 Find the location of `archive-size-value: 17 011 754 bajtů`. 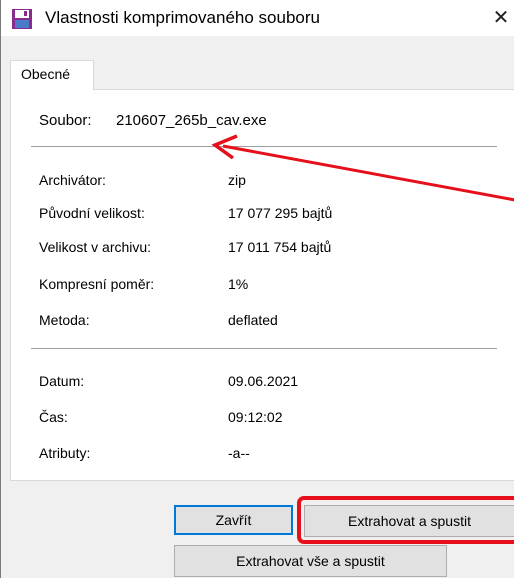

archive-size-value: 17 011 754 bajtů is located at coordinates (280, 247).